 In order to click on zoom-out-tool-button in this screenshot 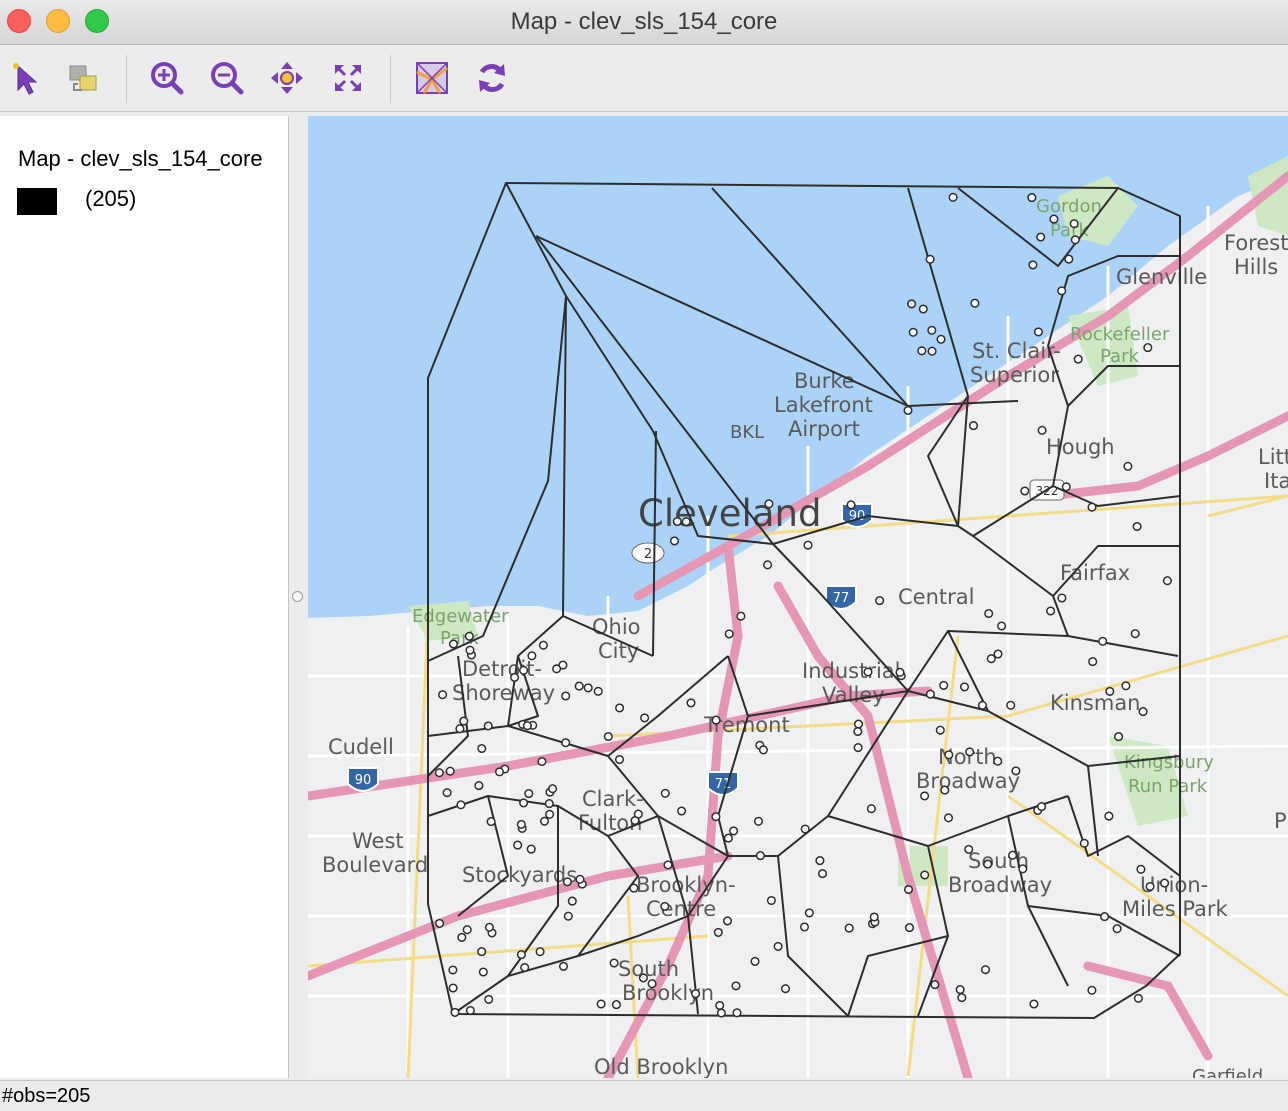, I will do `click(227, 78)`.